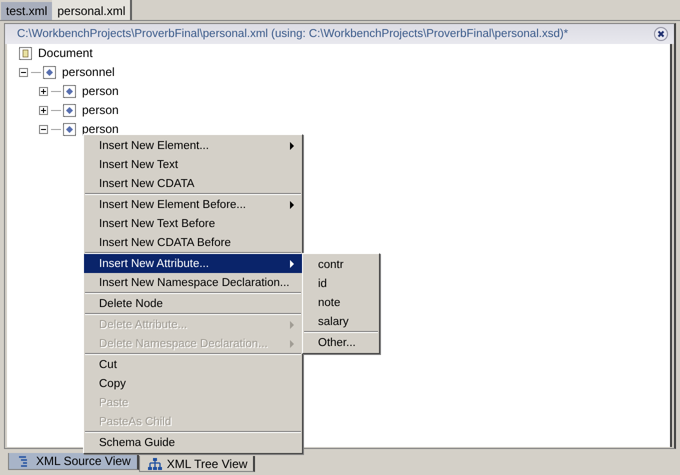 This screenshot has height=475, width=680. I want to click on document-node-icon, so click(25, 53).